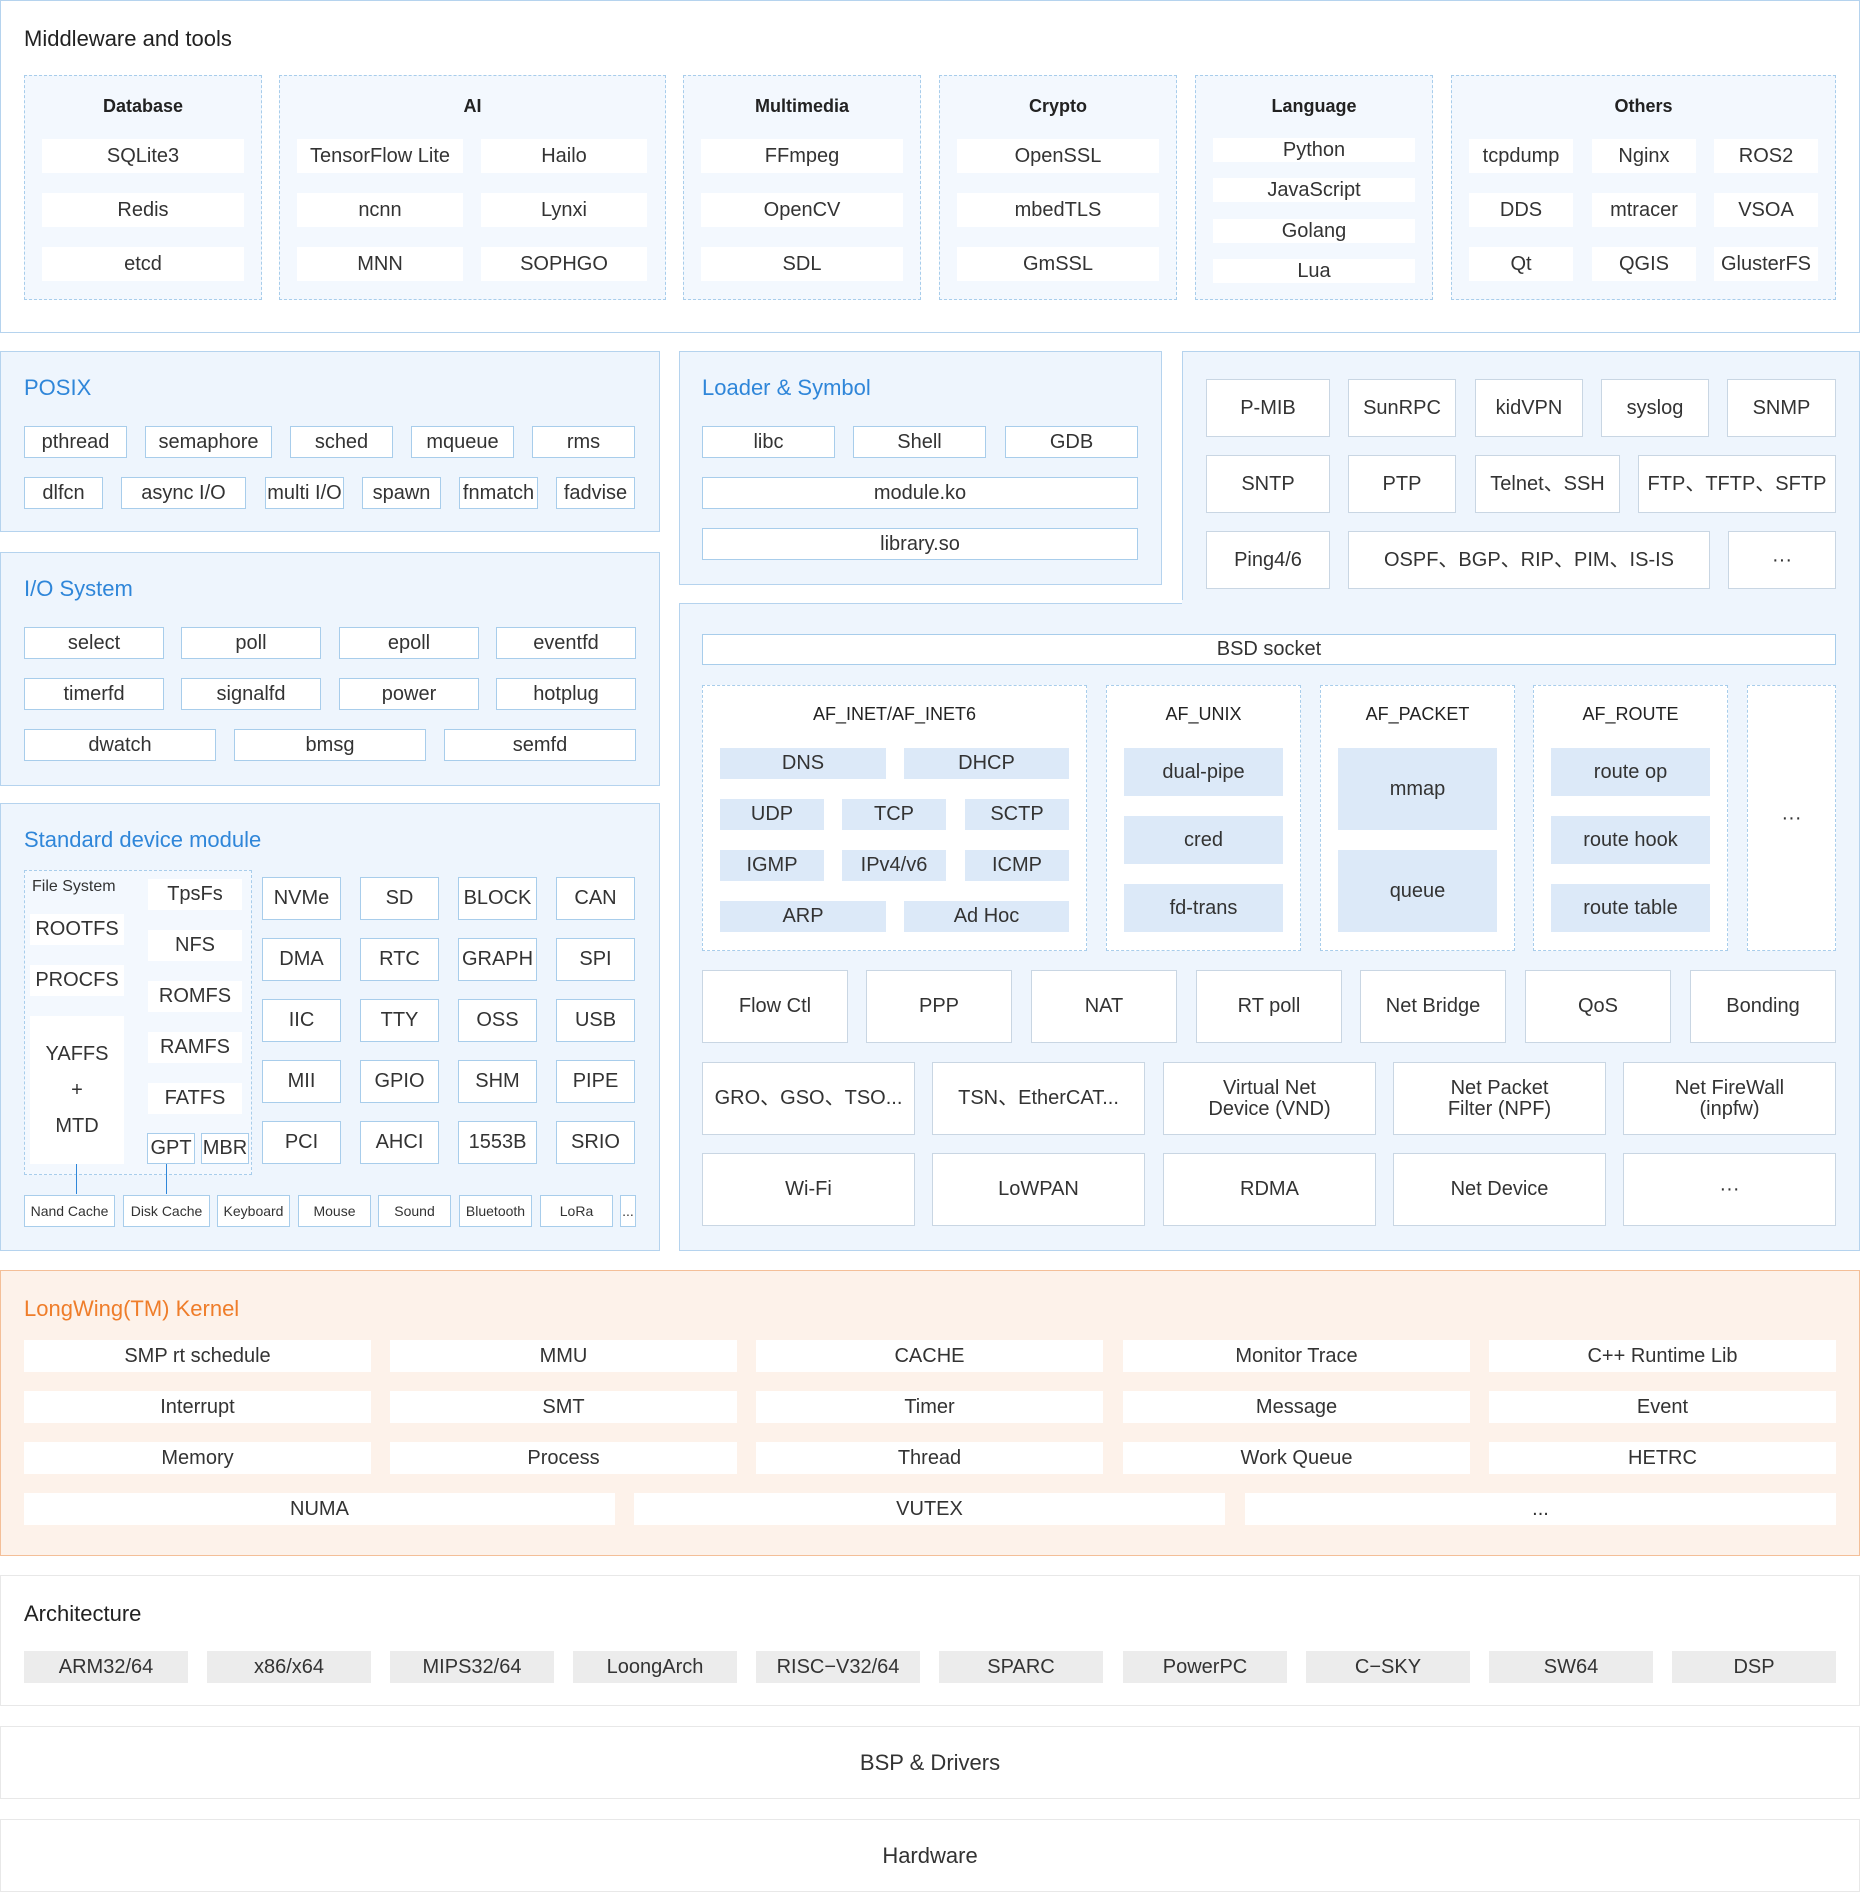  What do you see at coordinates (77, 1054) in the screenshot?
I see `yaffs-label: YAFFS` at bounding box center [77, 1054].